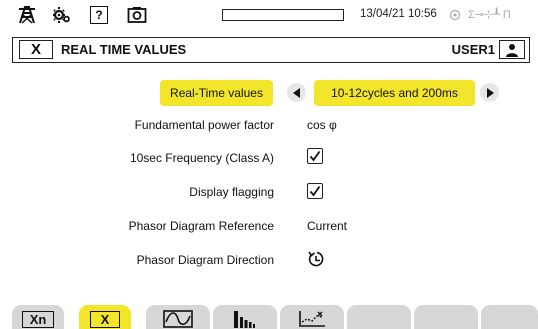 The height and width of the screenshot is (329, 538). What do you see at coordinates (473, 49) in the screenshot?
I see `user-label: USER1` at bounding box center [473, 49].